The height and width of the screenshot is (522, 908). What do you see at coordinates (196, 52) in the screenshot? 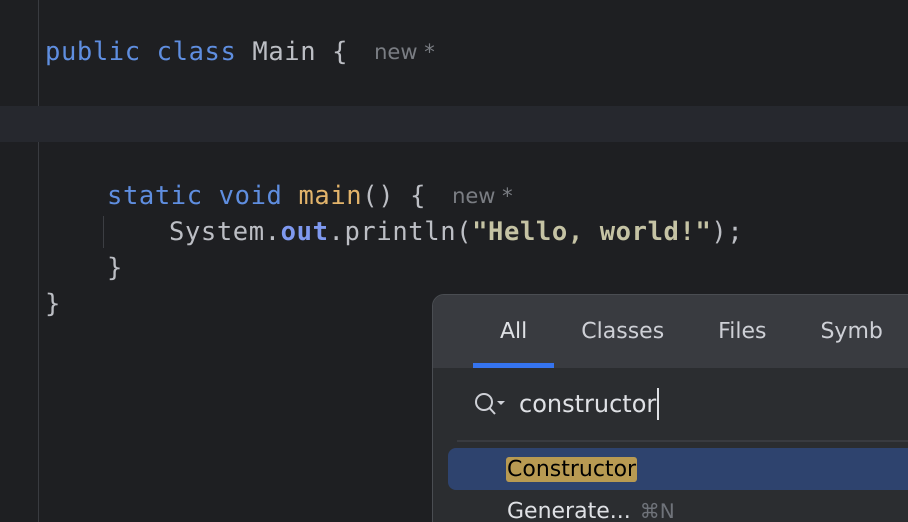
I see `code-line: public class Main {` at bounding box center [196, 52].